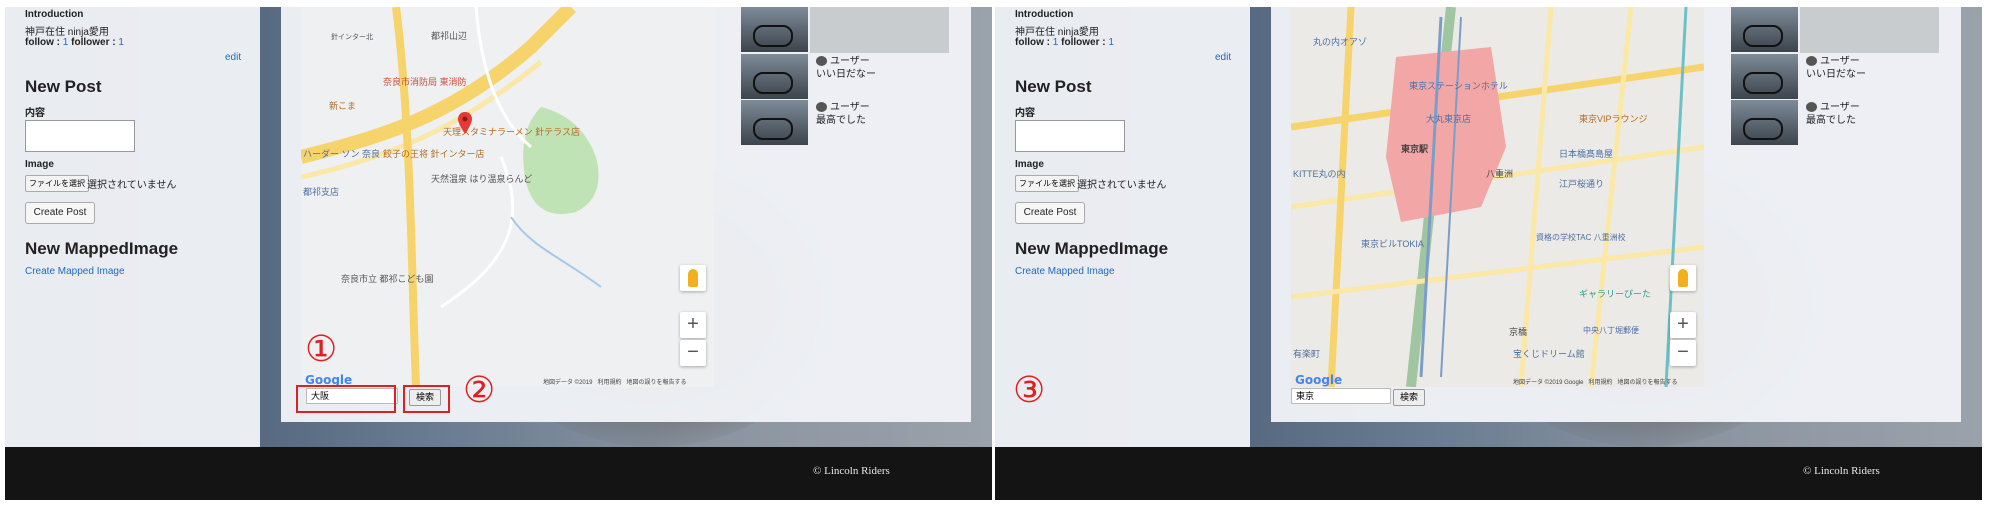 The width and height of the screenshot is (1994, 506). I want to click on map-label: 都祁支店, so click(321, 192).